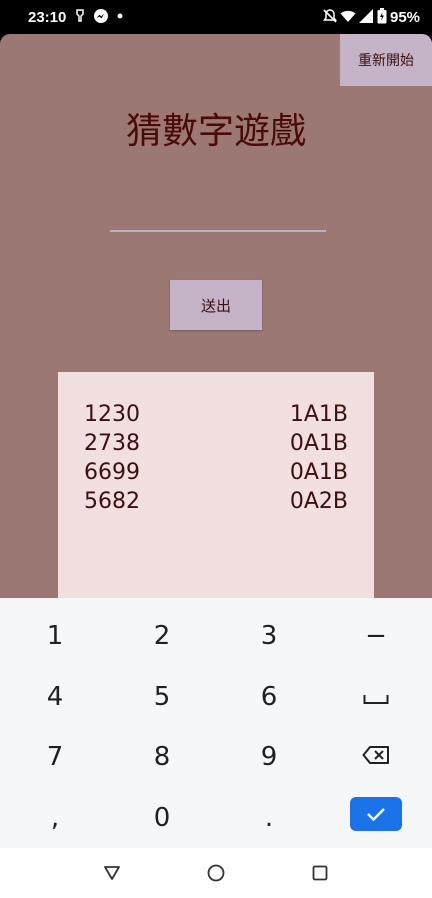 The height and width of the screenshot is (898, 432). What do you see at coordinates (162, 636) in the screenshot?
I see `key-2: 2` at bounding box center [162, 636].